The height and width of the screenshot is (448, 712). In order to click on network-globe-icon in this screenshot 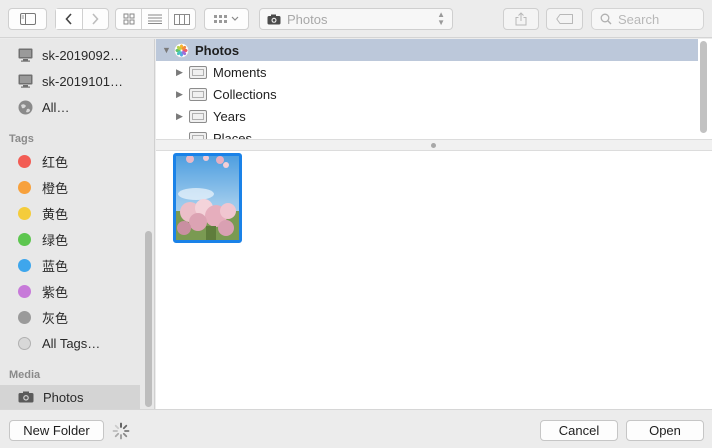, I will do `click(25, 107)`.